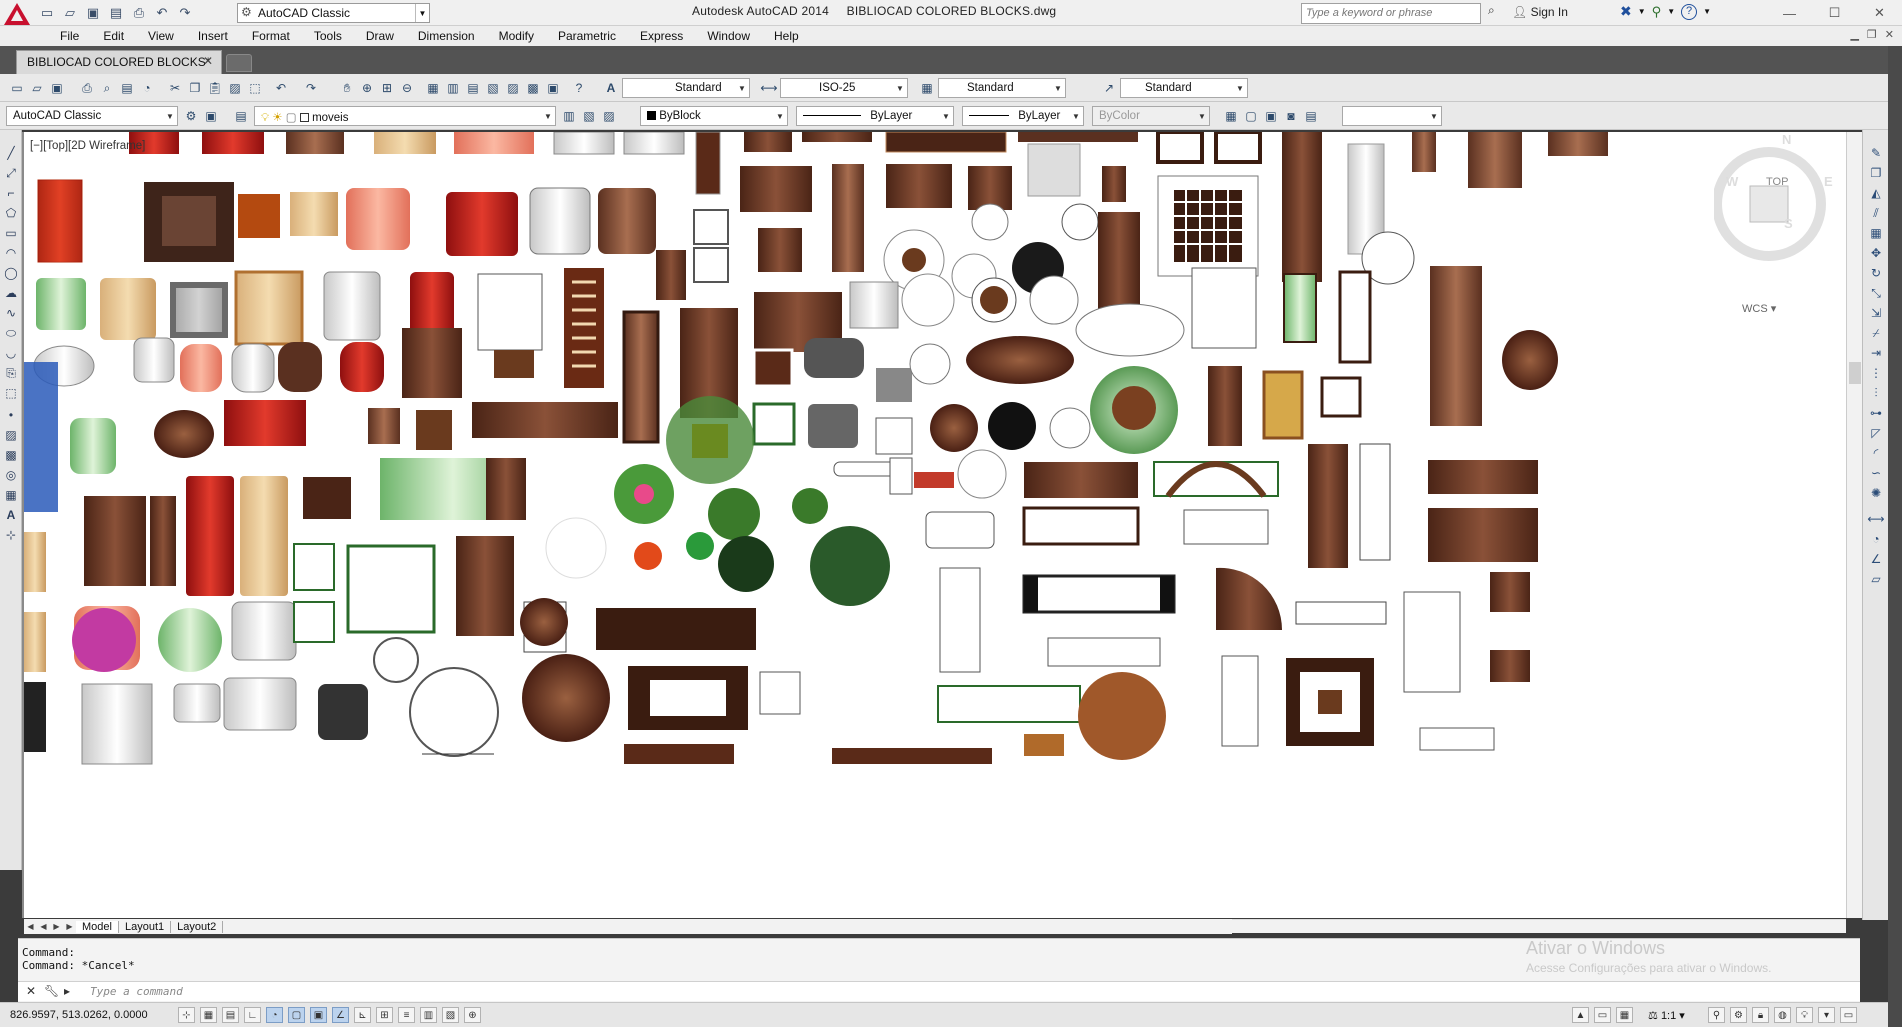  What do you see at coordinates (127, 88) in the screenshot?
I see `publish-icon: ▤` at bounding box center [127, 88].